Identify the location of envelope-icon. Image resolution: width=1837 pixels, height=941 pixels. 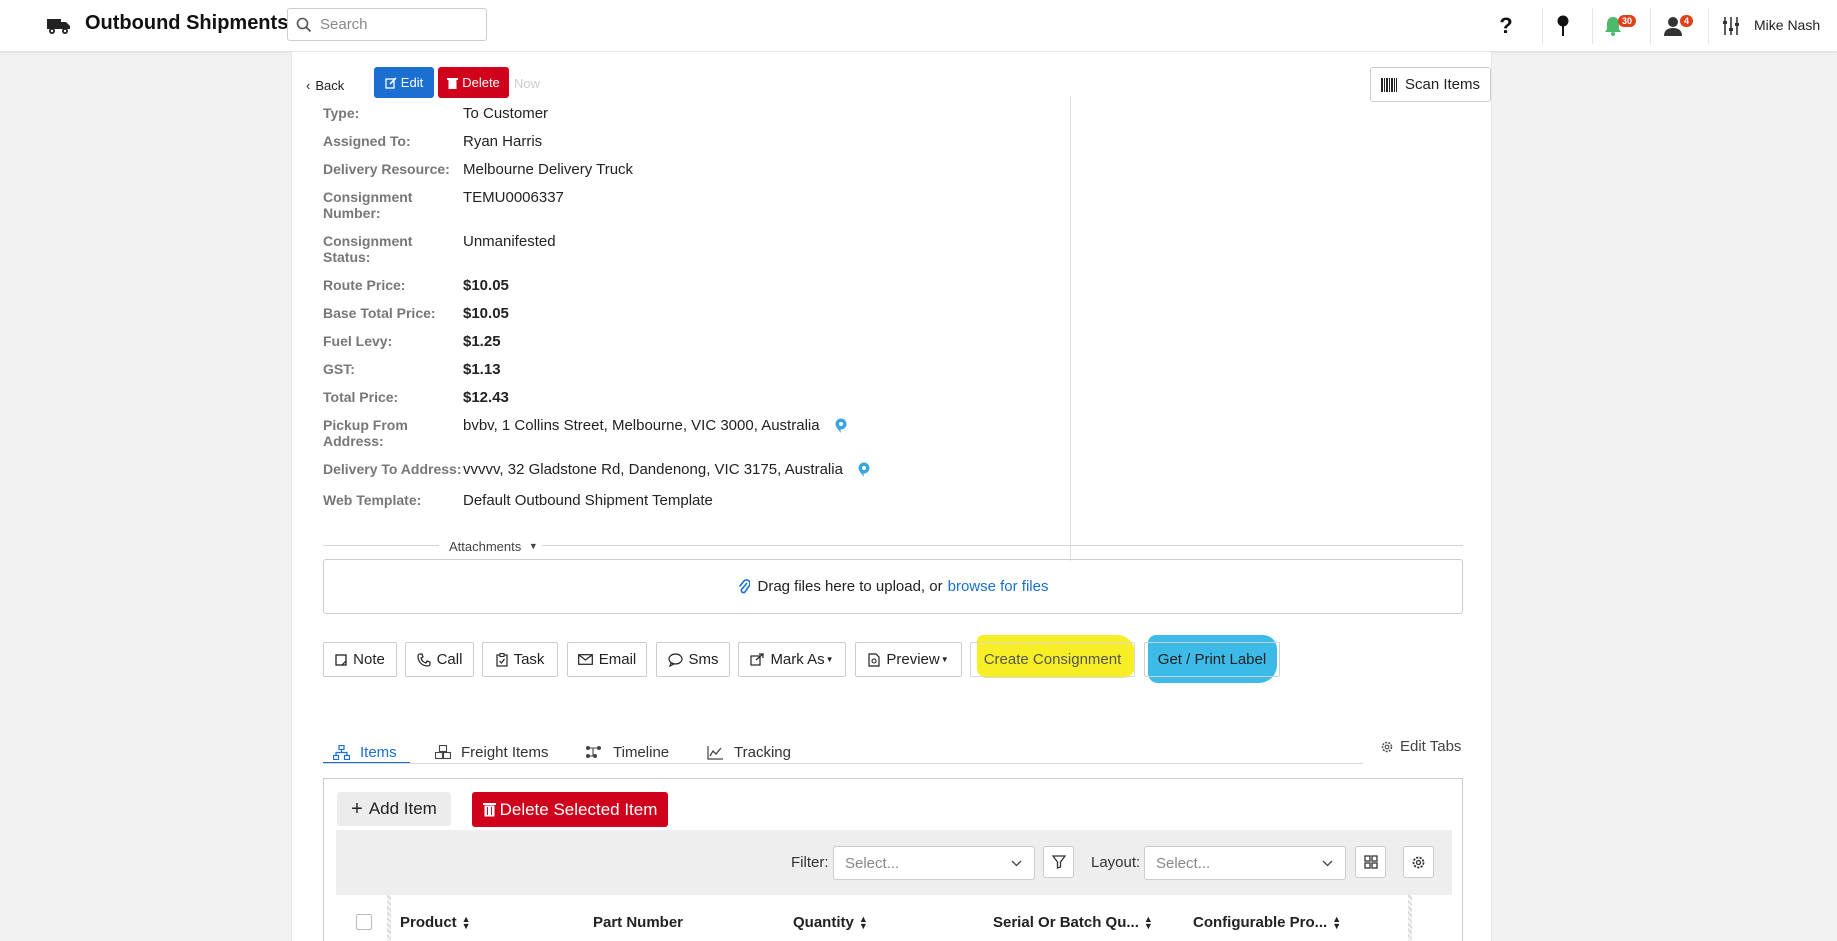
(585, 659).